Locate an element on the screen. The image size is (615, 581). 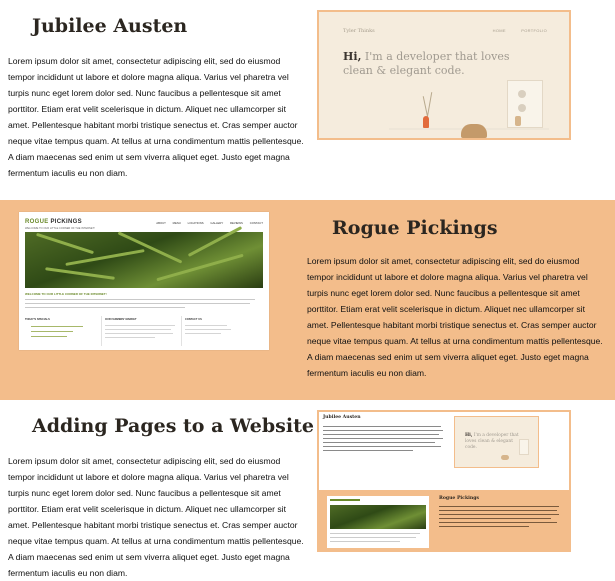
wall-frame-image is located at coordinates (525, 104).